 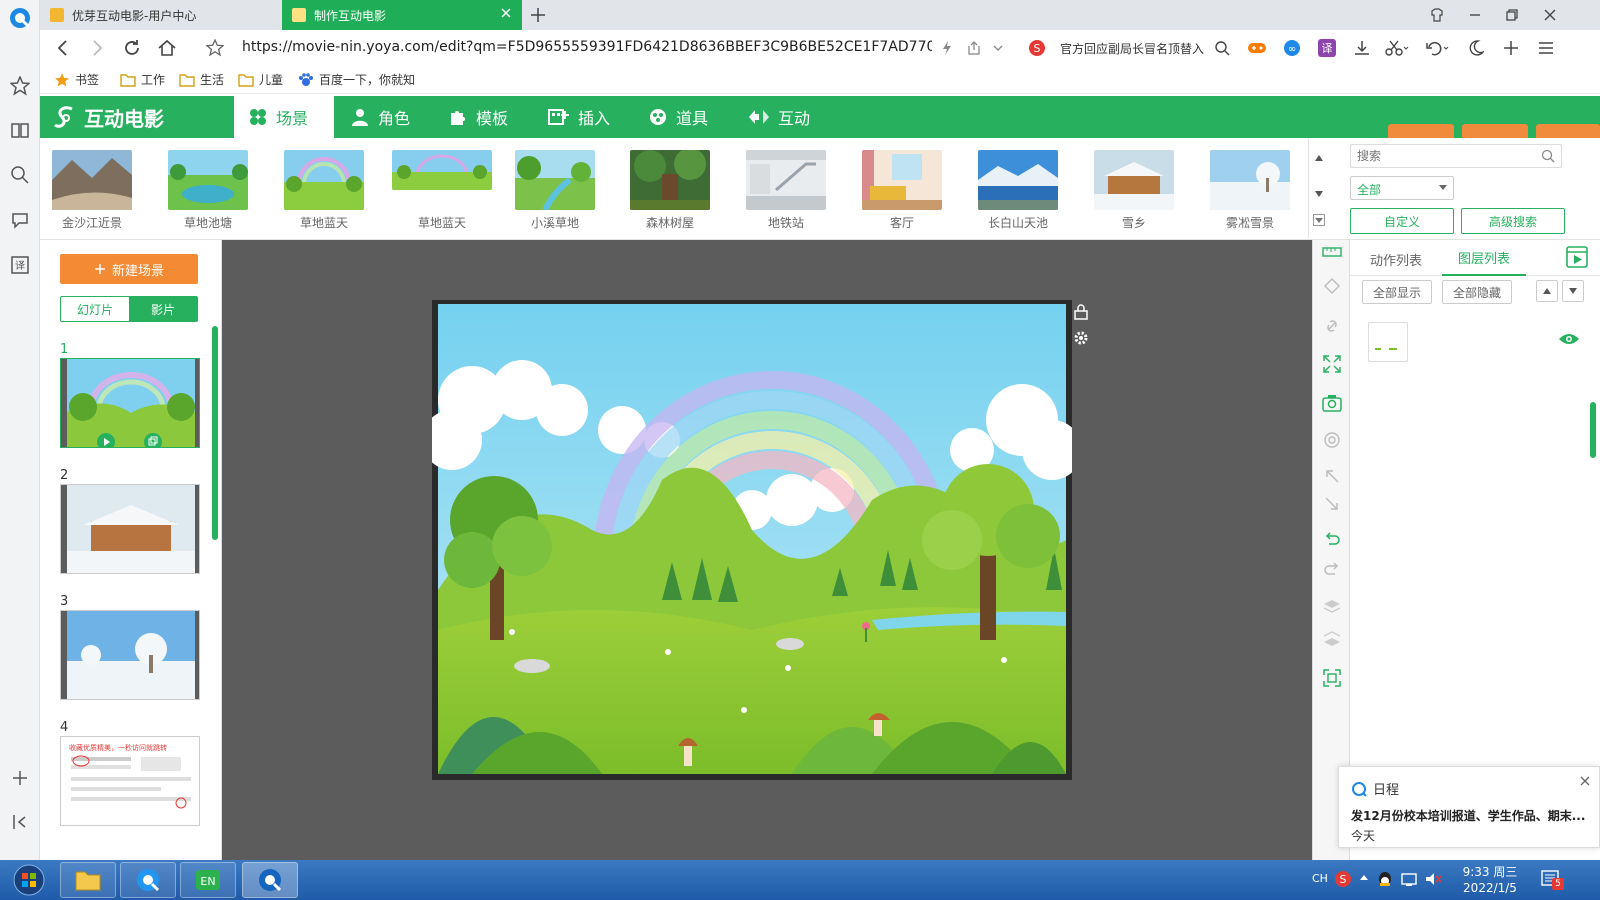 I want to click on tab-insert: 插入, so click(x=579, y=117).